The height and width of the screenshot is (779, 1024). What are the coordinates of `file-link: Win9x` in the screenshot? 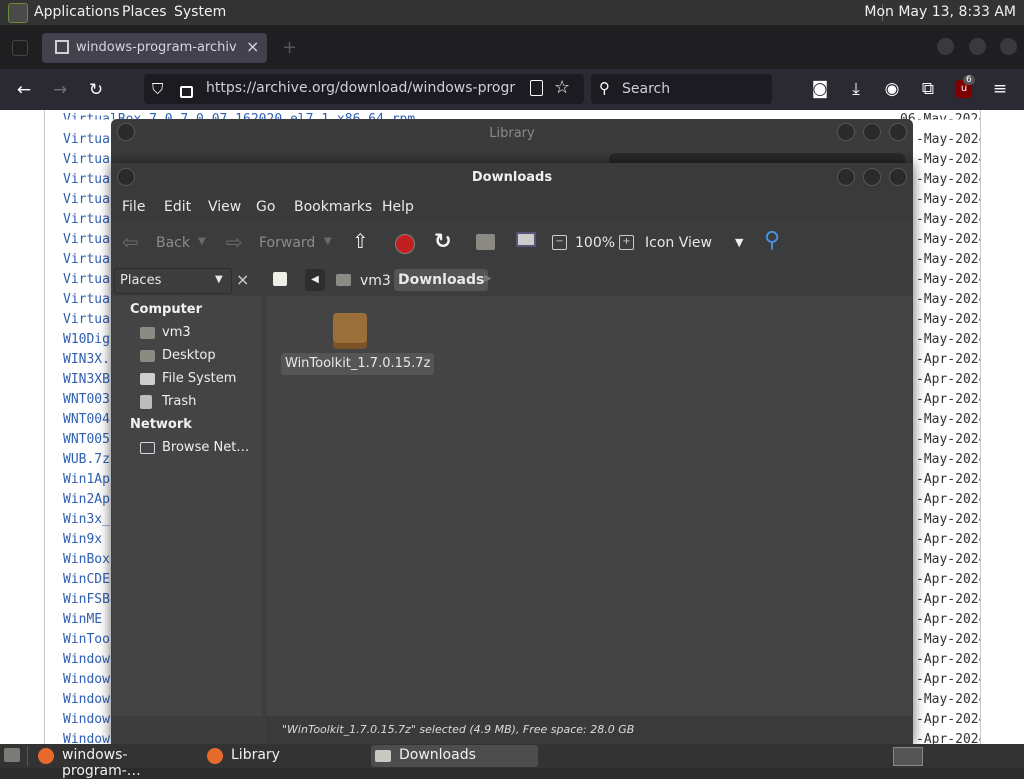 It's located at (82, 539).